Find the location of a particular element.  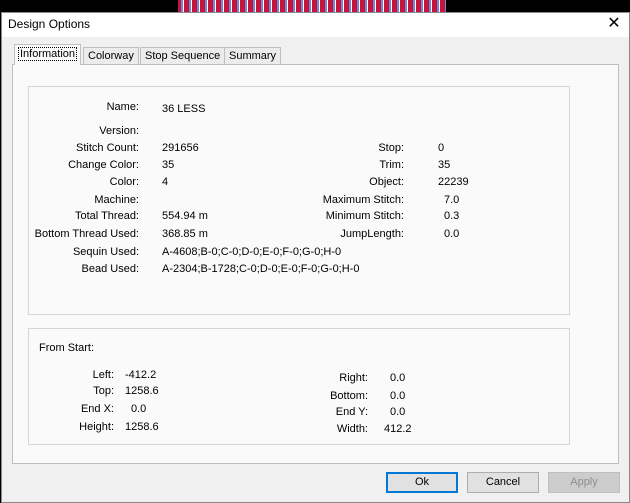

tab-summary: Summary is located at coordinates (253, 56).